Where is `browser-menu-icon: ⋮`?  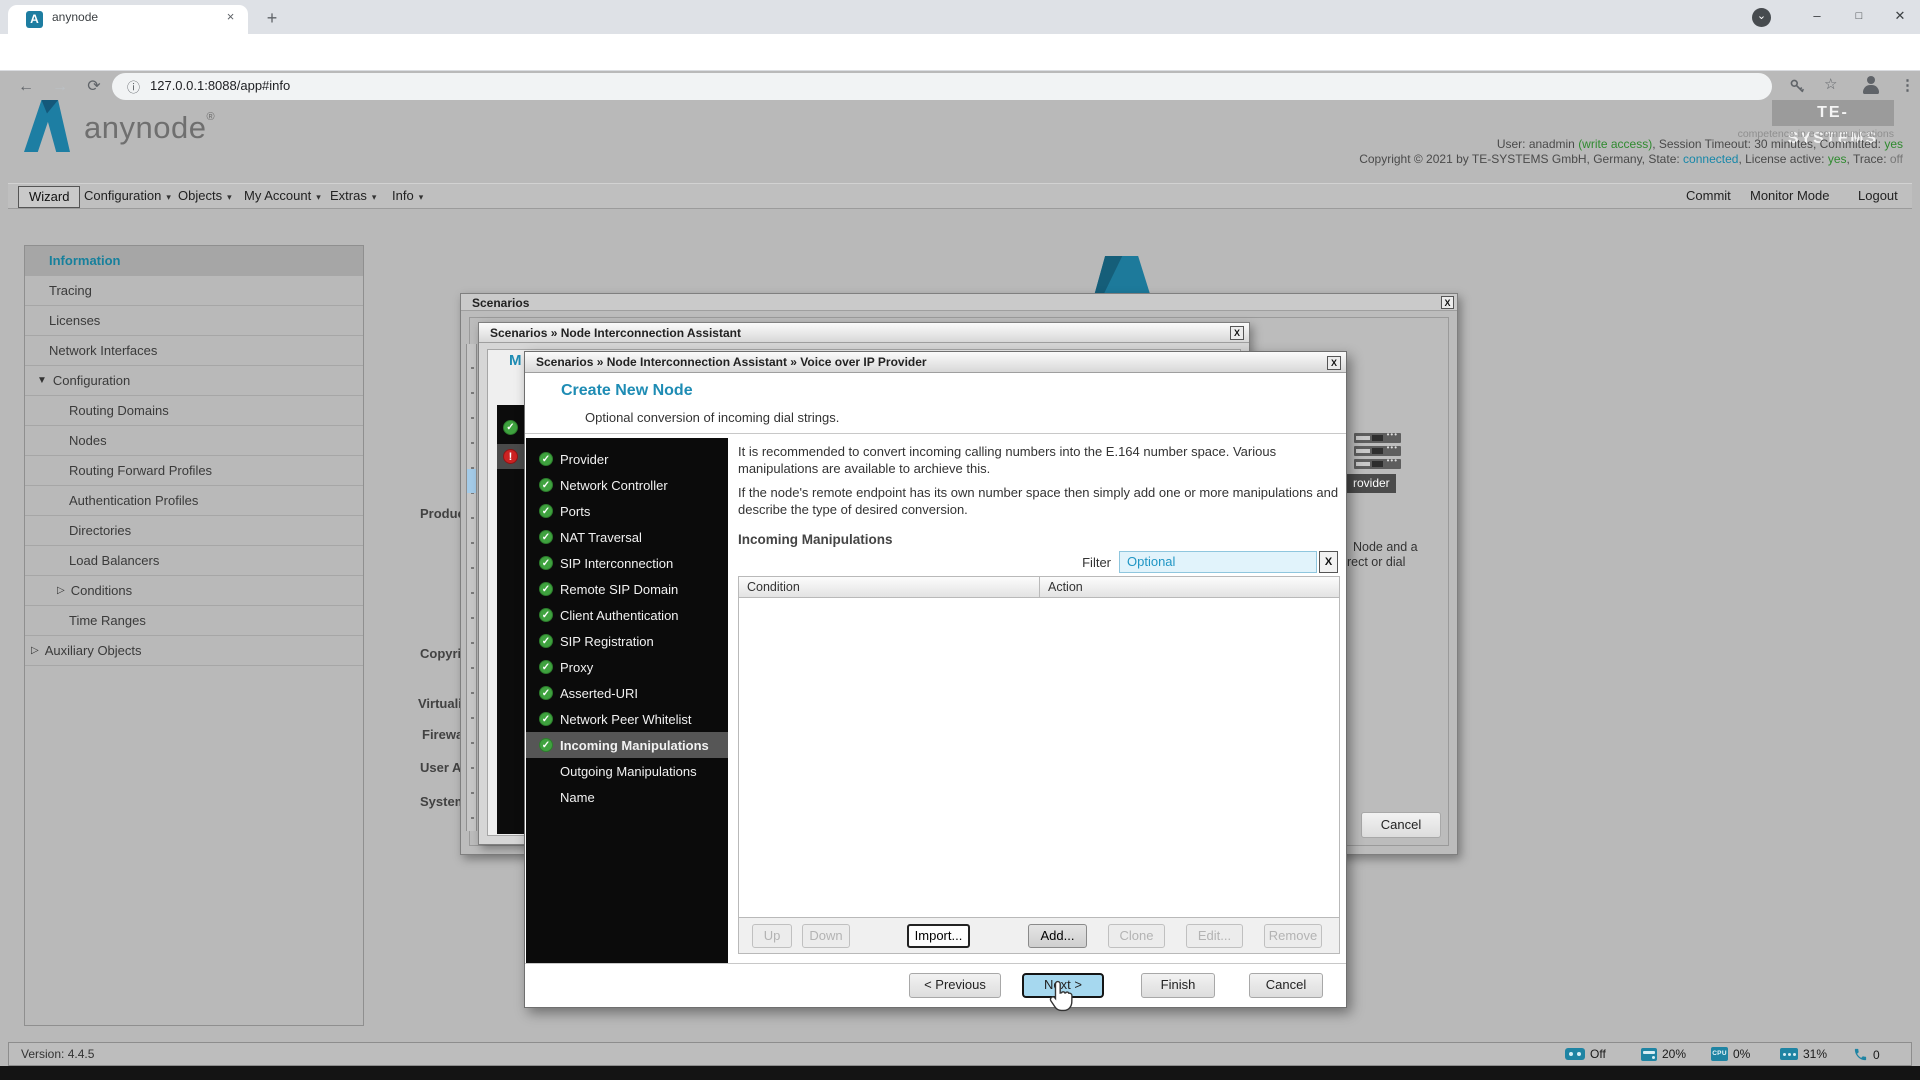
browser-menu-icon: ⋮ is located at coordinates (1907, 85).